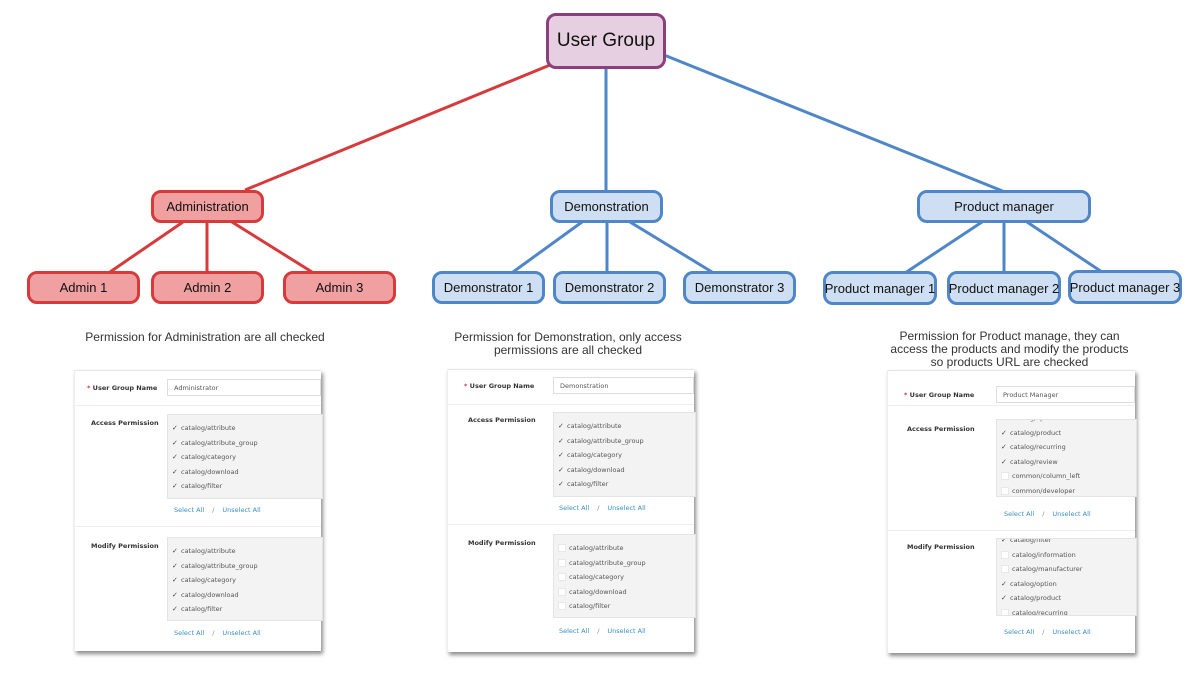  I want to click on permission-item: catalog/attribute_group, so click(624, 563).